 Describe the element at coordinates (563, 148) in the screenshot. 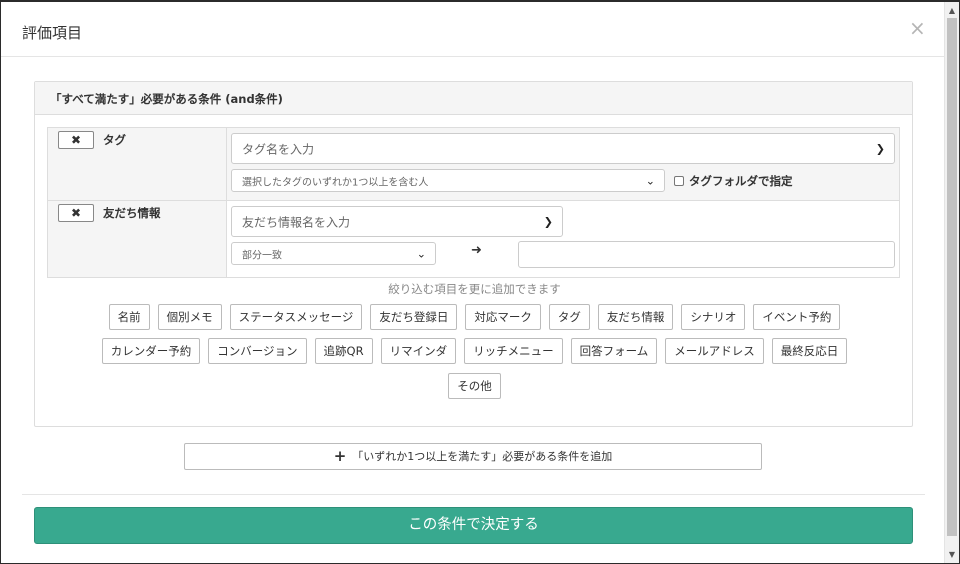

I see `tag-name-select: タグ名を入力 ❯` at that location.